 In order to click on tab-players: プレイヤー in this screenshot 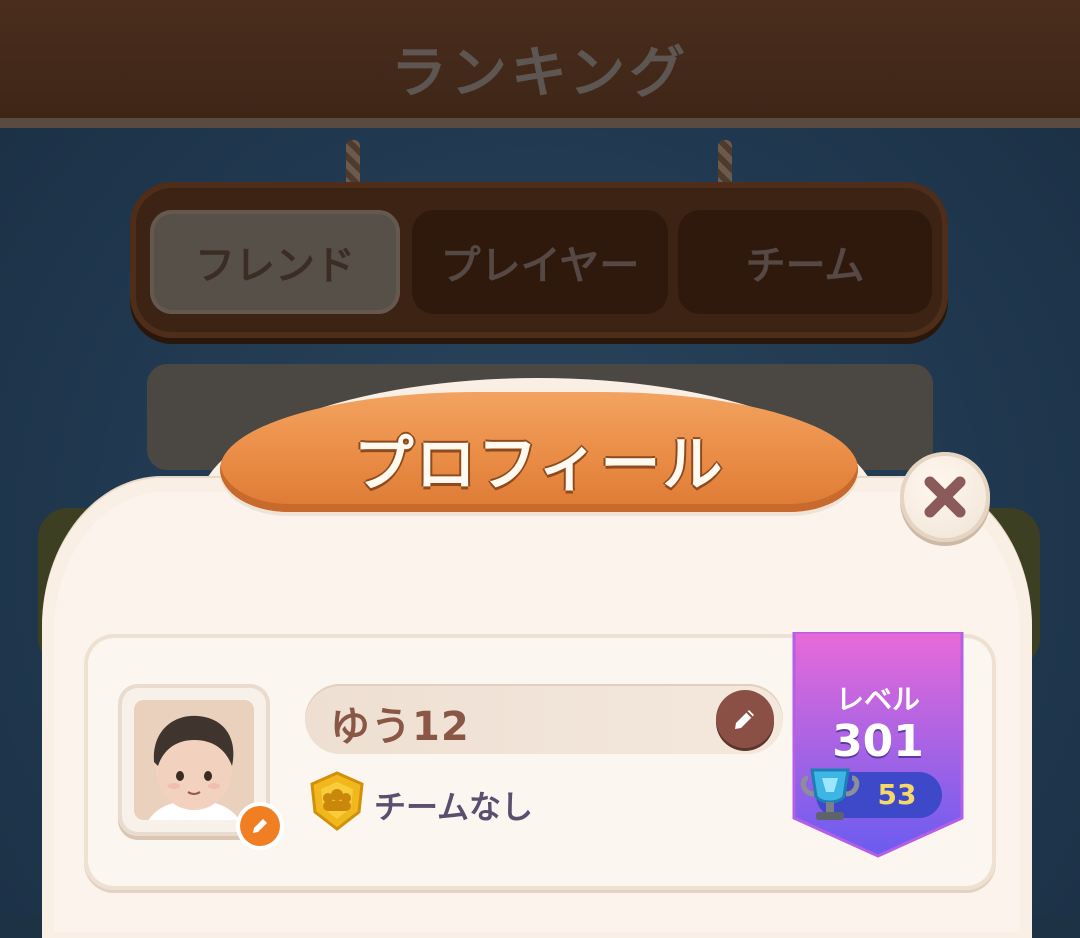, I will do `click(540, 262)`.